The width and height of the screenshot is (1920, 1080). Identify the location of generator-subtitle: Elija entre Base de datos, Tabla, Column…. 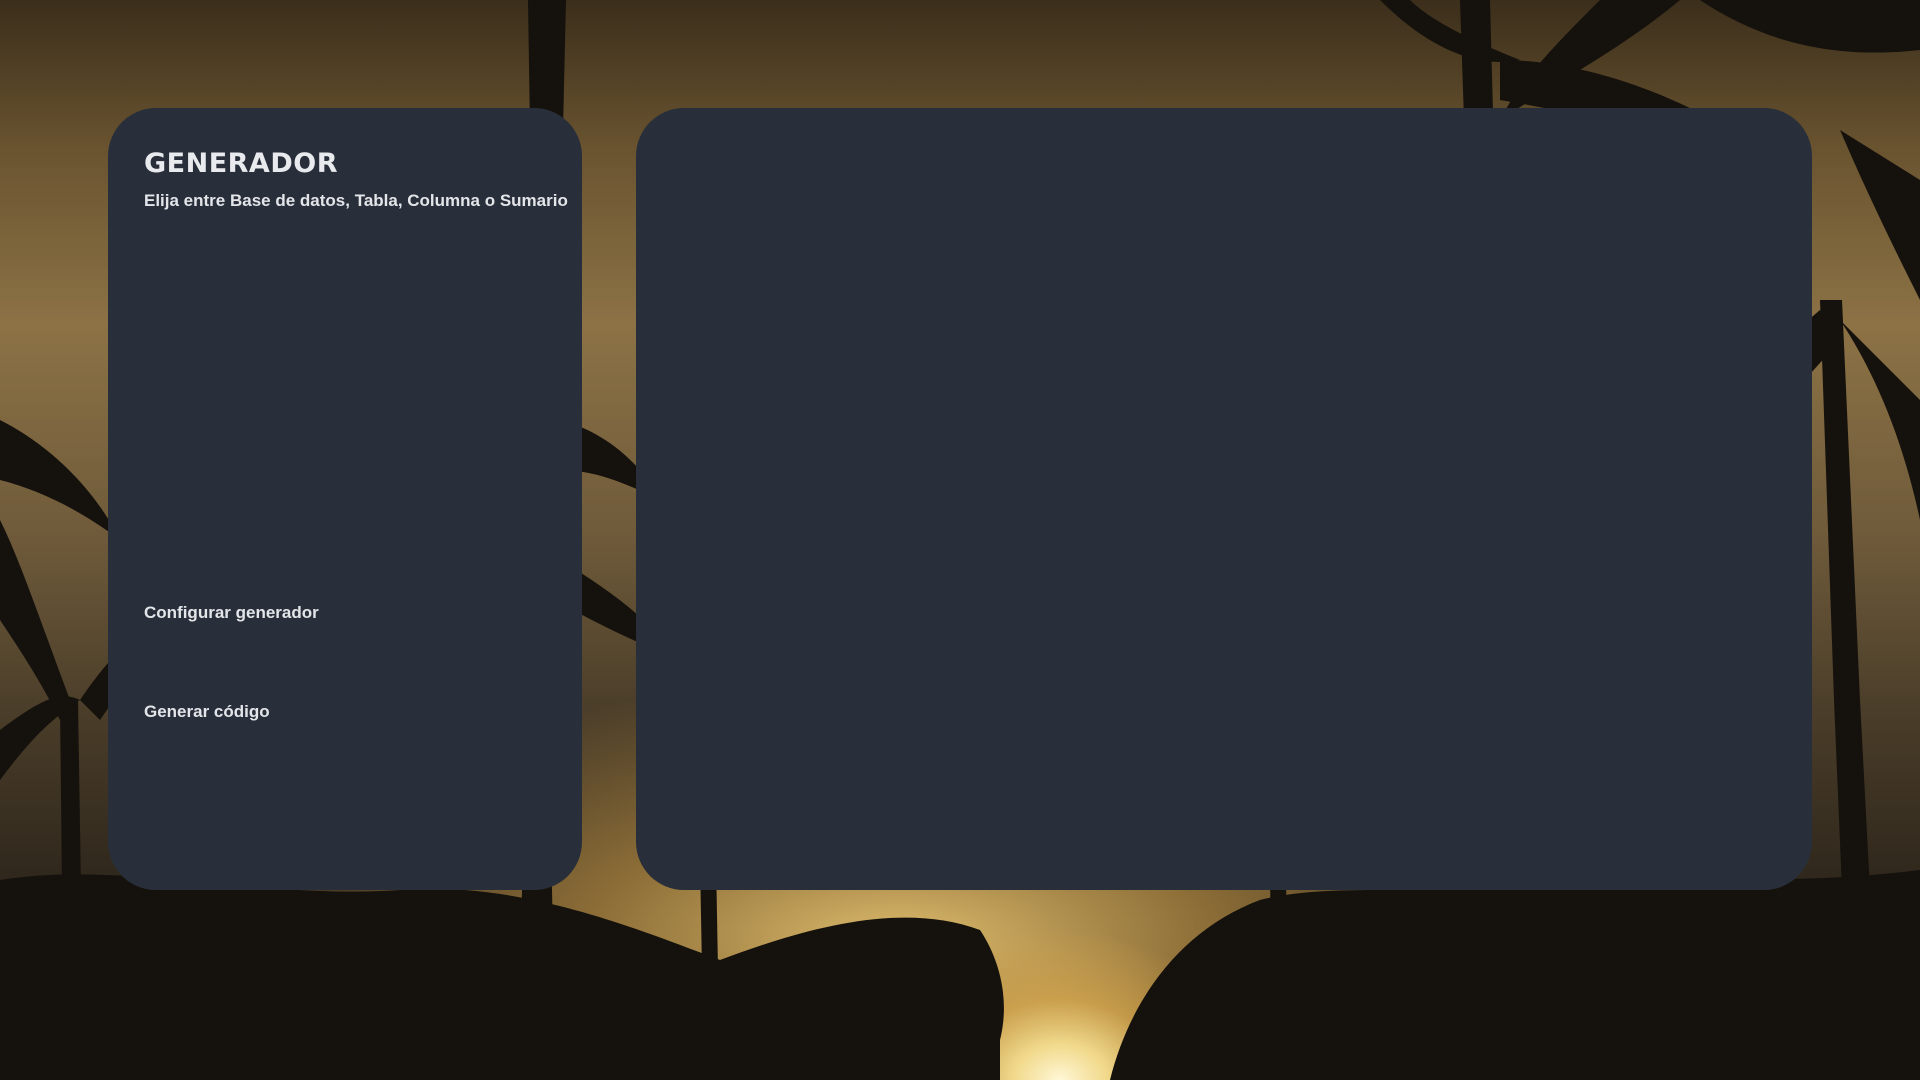
(356, 200).